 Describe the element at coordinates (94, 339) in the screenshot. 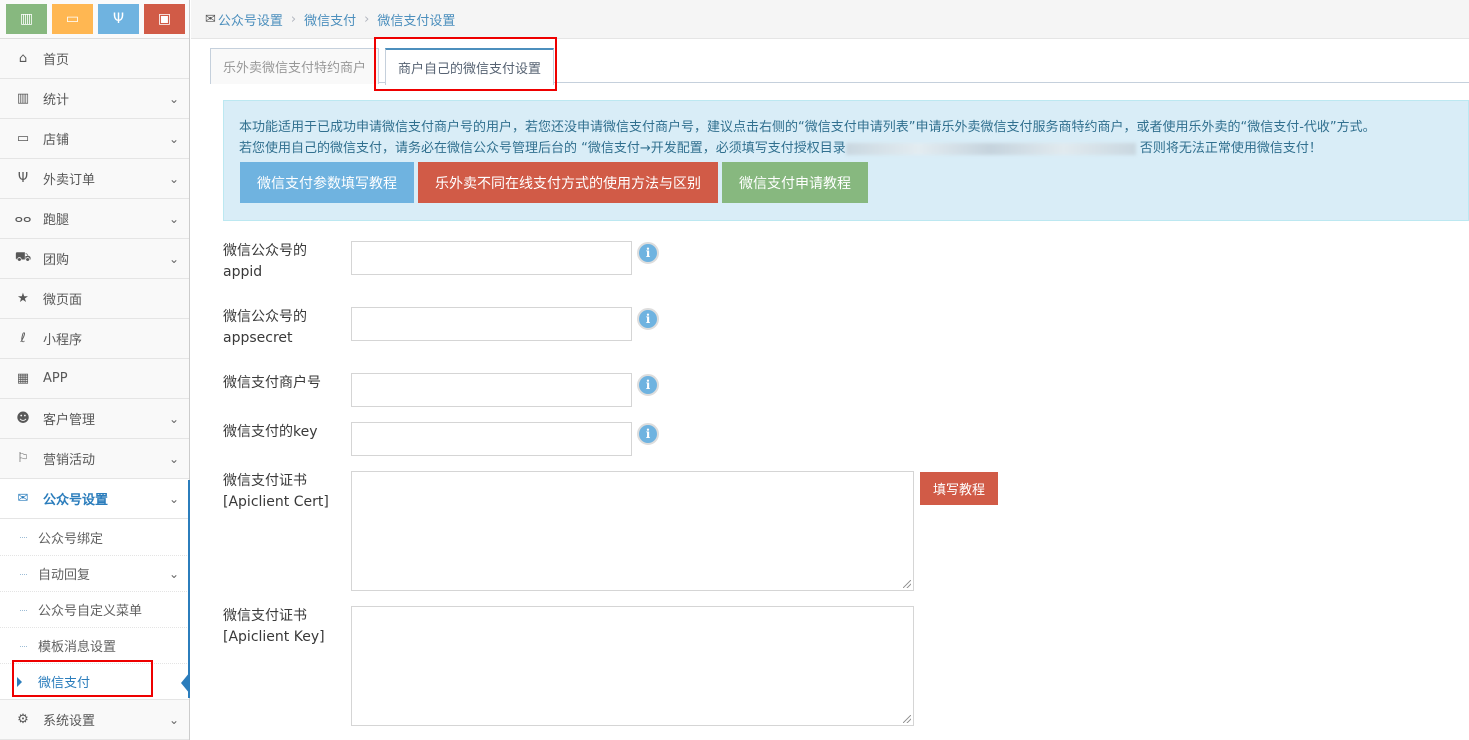

I see `sidebar-item-miniprogram: ℓ 小程序` at that location.